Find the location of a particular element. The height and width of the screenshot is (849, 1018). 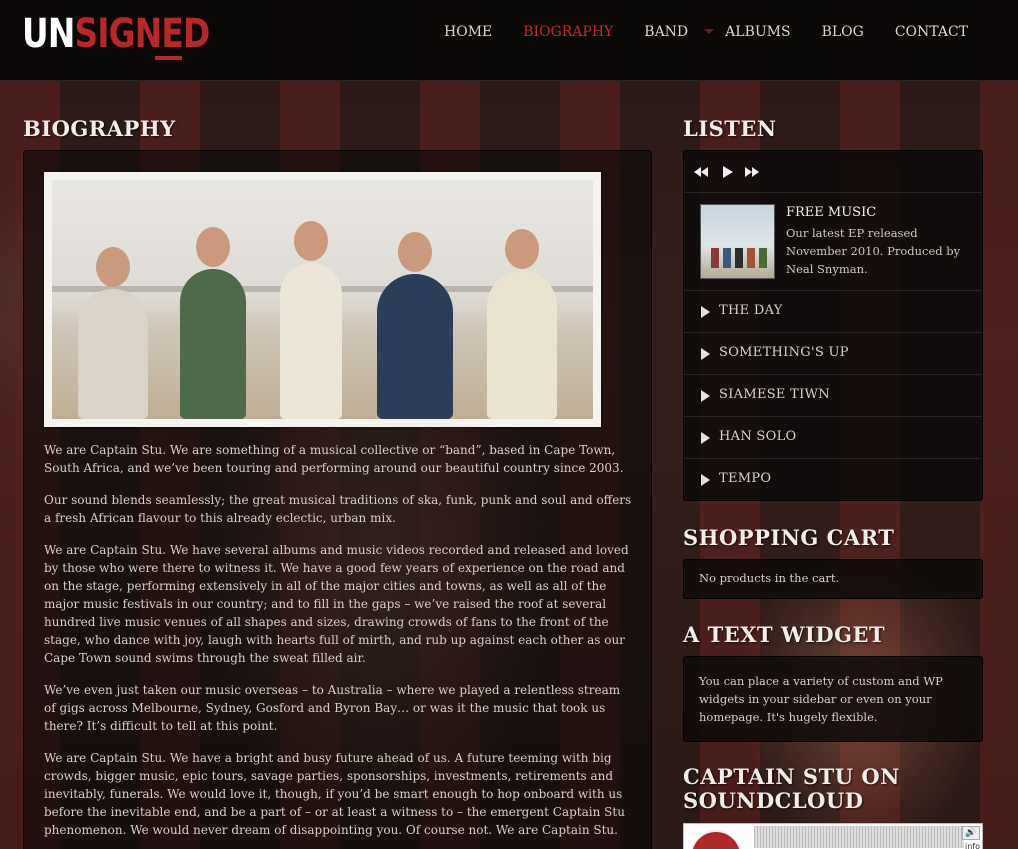

chevron-down-icon is located at coordinates (709, 31).